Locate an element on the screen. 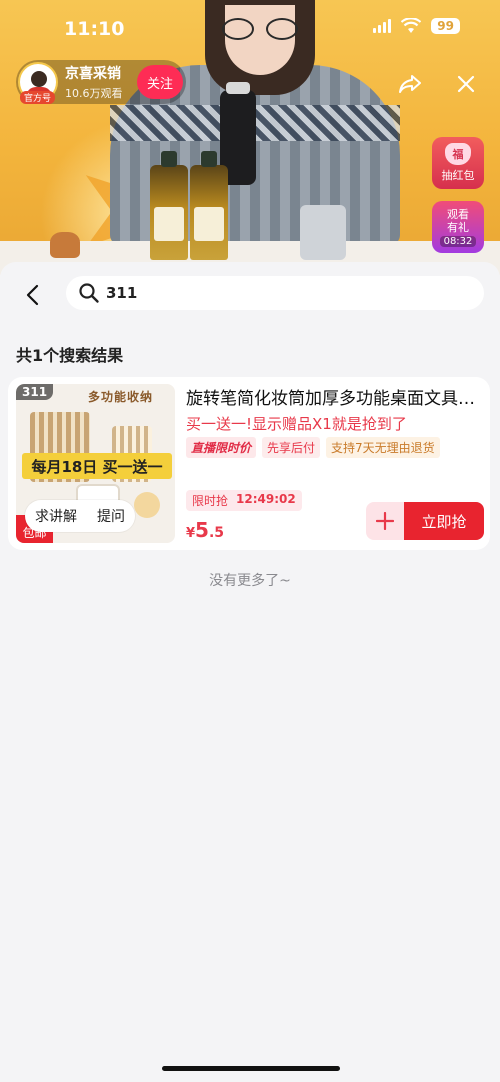 The width and height of the screenshot is (500, 1082). price-integer: 5 is located at coordinates (202, 530).